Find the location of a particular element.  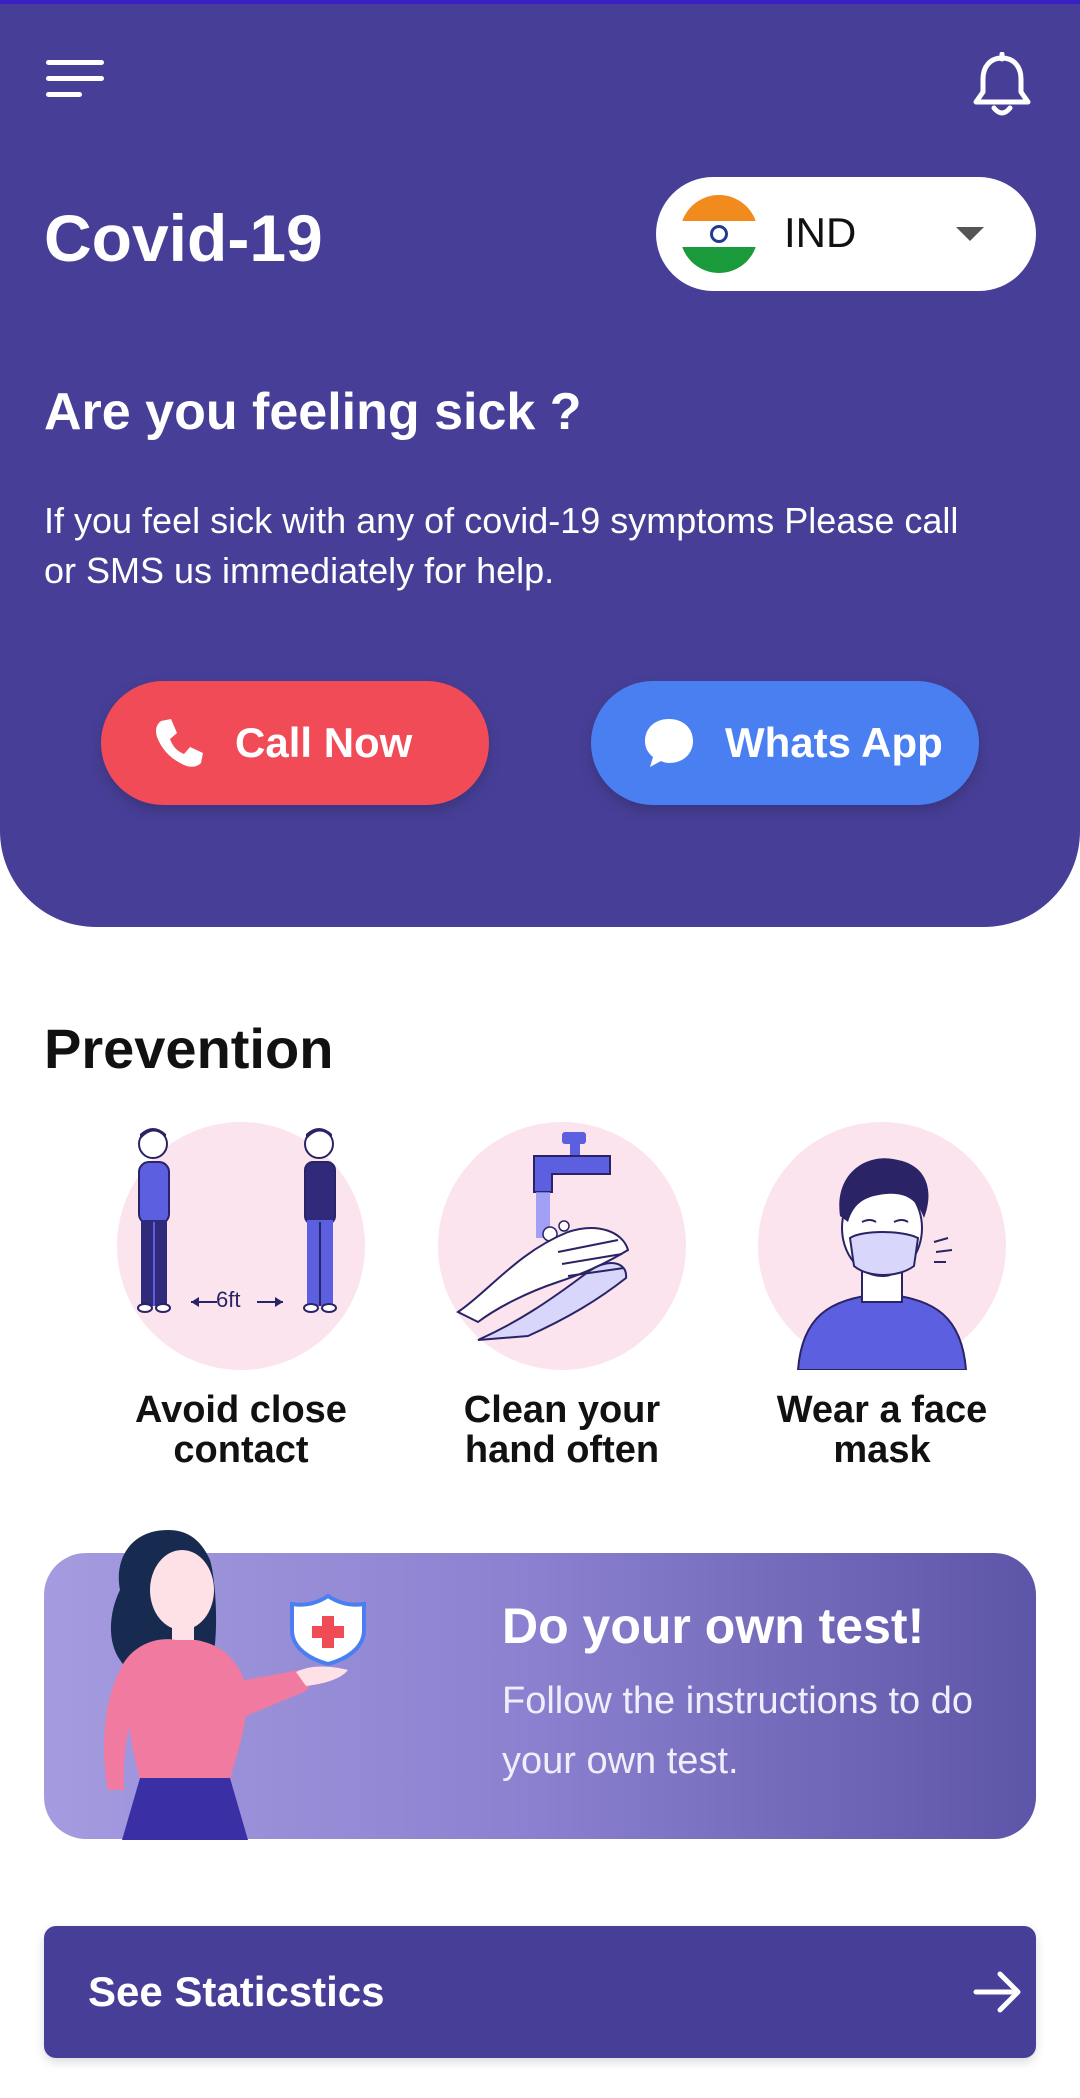

sick-question-heading: Are you feeling sick ? is located at coordinates (313, 412).